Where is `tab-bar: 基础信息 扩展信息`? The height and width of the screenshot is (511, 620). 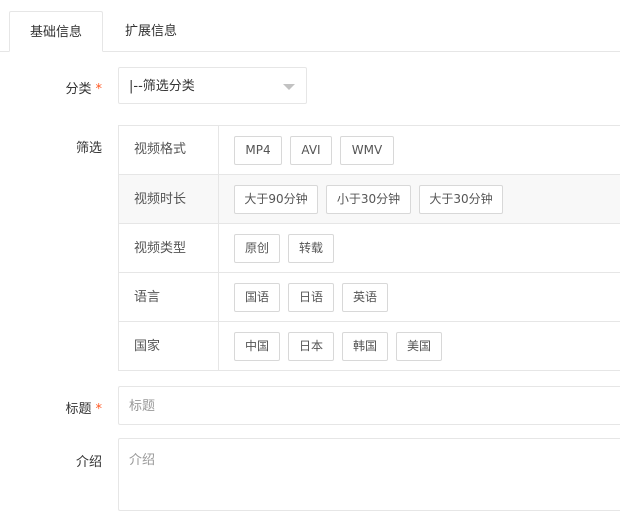 tab-bar: 基础信息 扩展信息 is located at coordinates (310, 26).